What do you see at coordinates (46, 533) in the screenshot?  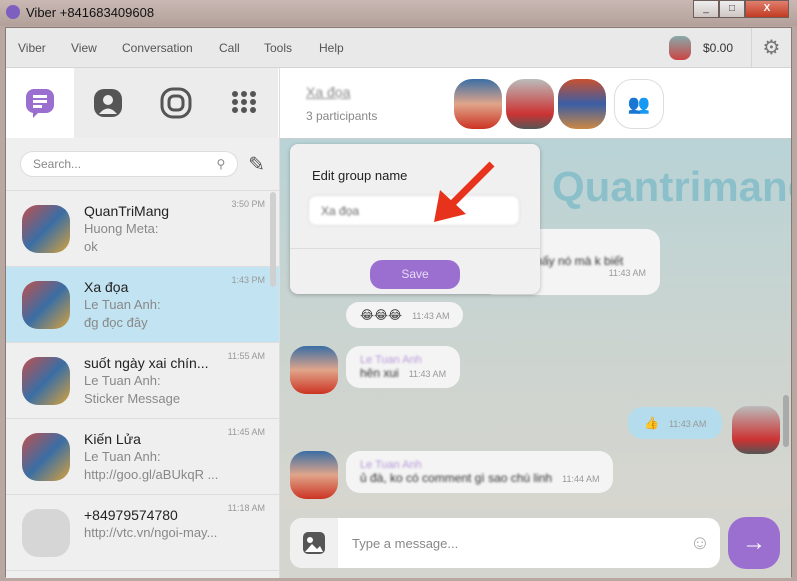 I see `avatar-placeholder` at bounding box center [46, 533].